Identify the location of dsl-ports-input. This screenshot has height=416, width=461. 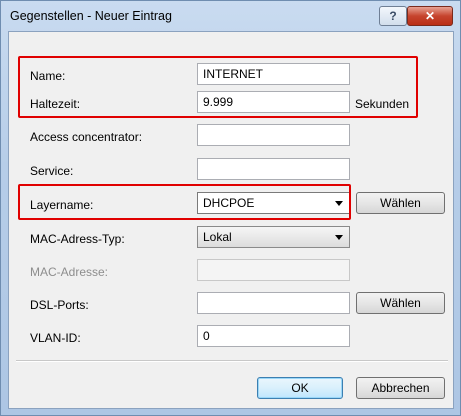
(273, 303).